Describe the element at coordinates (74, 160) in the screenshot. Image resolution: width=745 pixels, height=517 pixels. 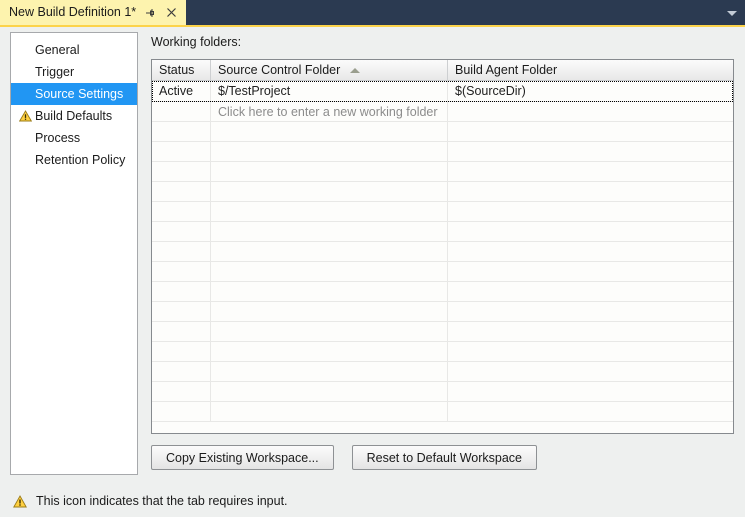
I see `sidebar-item-retention-policy: Retention Policy` at that location.